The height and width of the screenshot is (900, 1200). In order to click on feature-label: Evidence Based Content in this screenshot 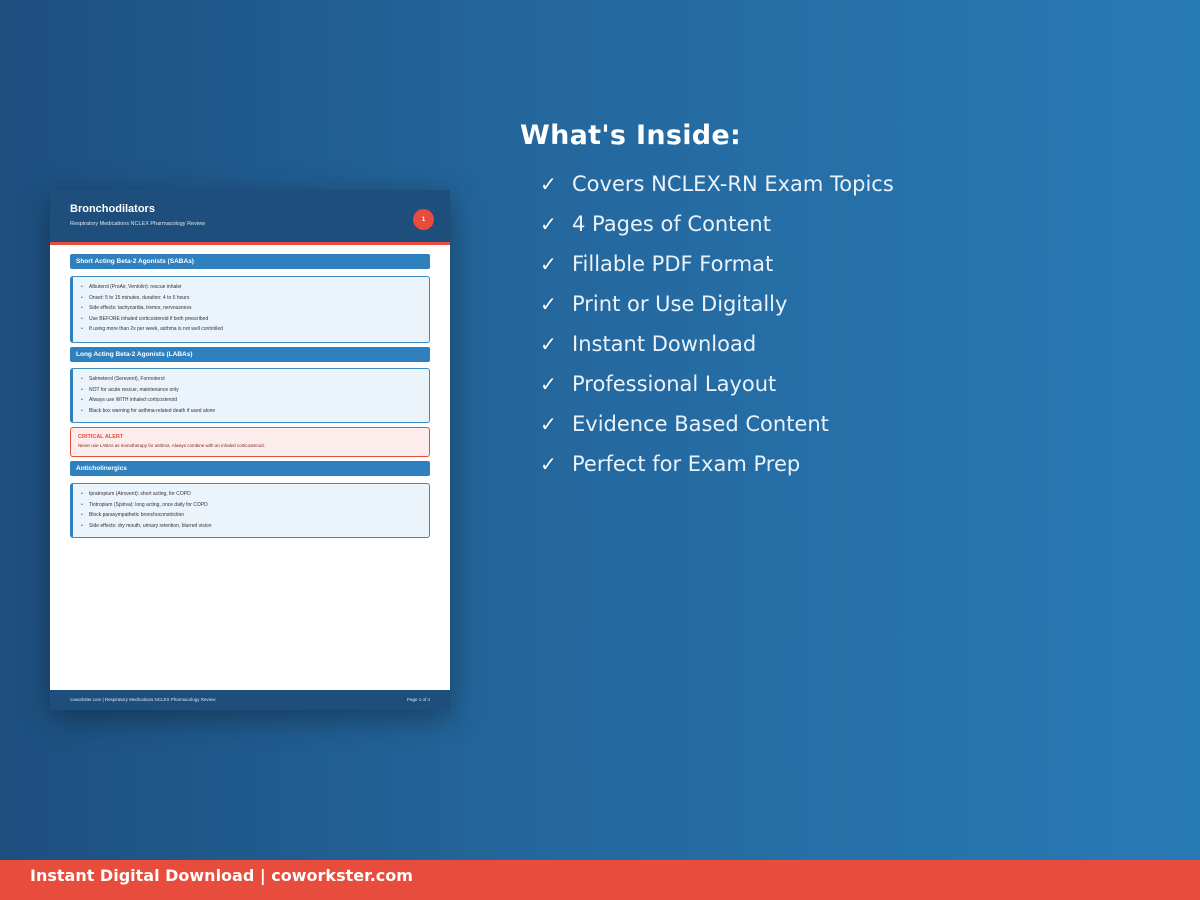, I will do `click(700, 424)`.